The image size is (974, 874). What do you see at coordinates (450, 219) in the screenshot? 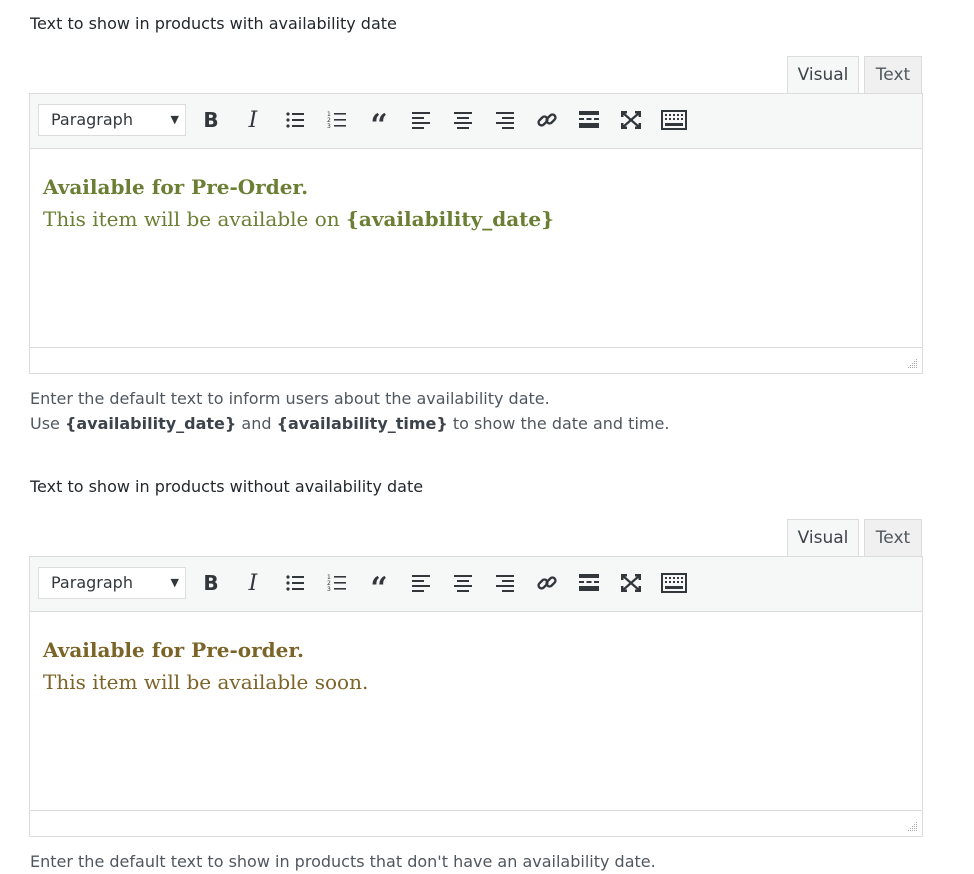
I see `availability-date-placeholder: {availability_date}` at bounding box center [450, 219].